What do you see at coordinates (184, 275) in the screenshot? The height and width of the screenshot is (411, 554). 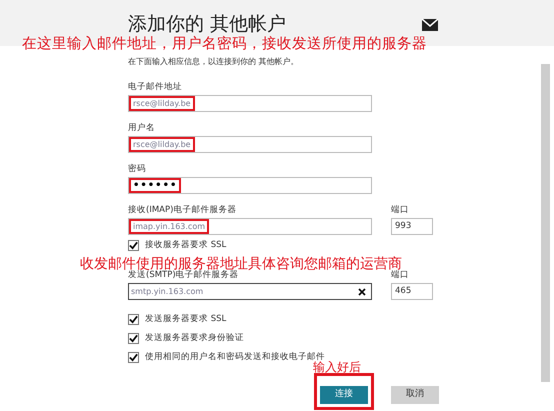 I see `field-label: 发送(SMTP)电子邮件服务器` at bounding box center [184, 275].